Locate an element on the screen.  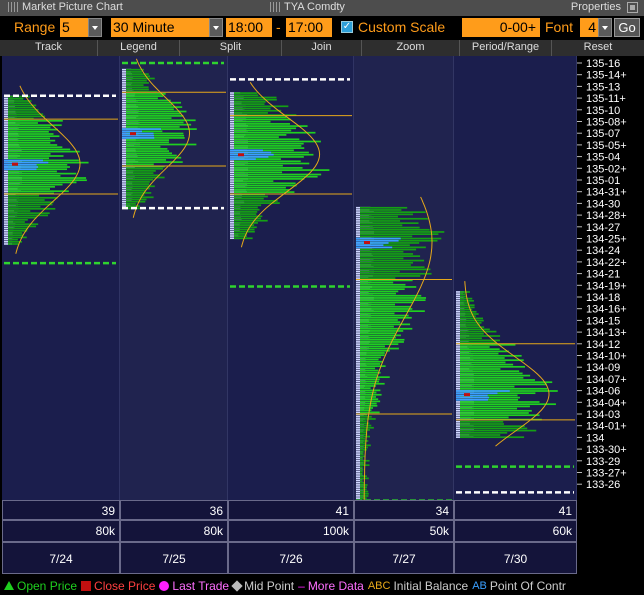
period-range-button: Period/Range is located at coordinates (506, 48).